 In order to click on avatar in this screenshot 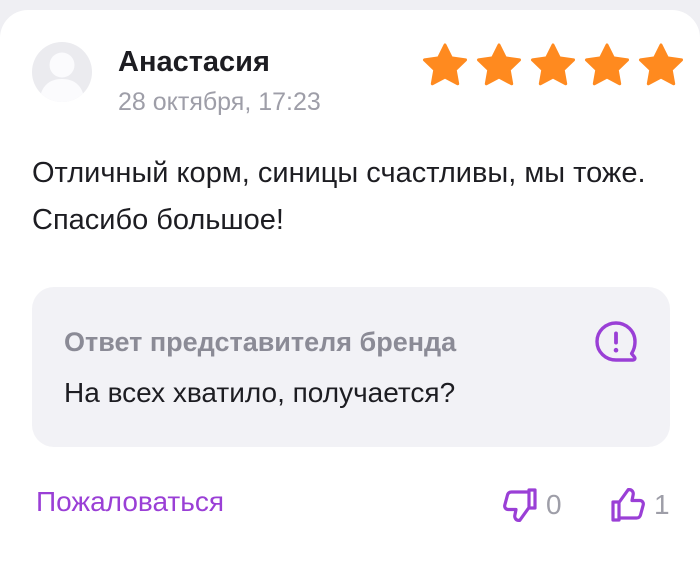, I will do `click(62, 72)`.